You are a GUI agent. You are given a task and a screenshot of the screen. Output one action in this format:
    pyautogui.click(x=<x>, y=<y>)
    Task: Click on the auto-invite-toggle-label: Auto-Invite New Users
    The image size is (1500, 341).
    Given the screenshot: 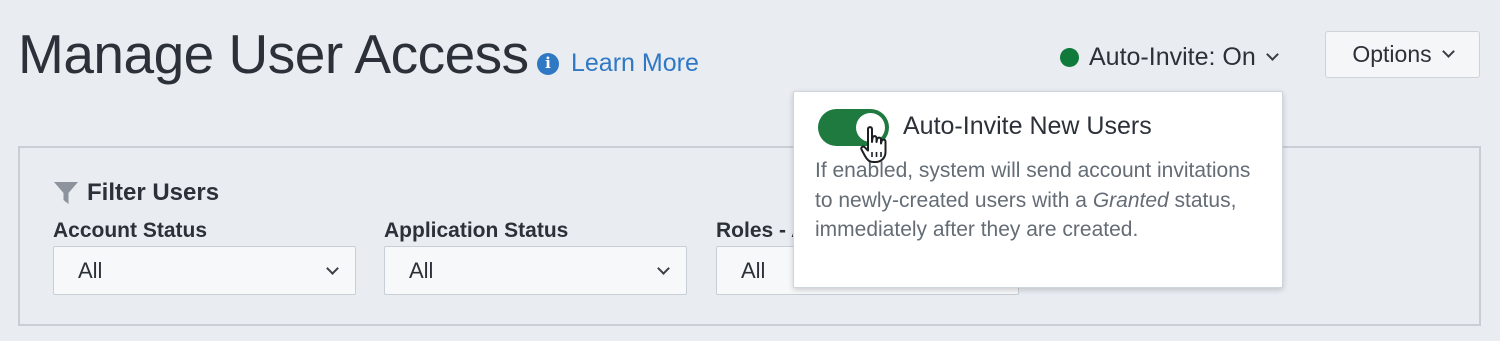 What is the action you would take?
    pyautogui.click(x=1027, y=126)
    